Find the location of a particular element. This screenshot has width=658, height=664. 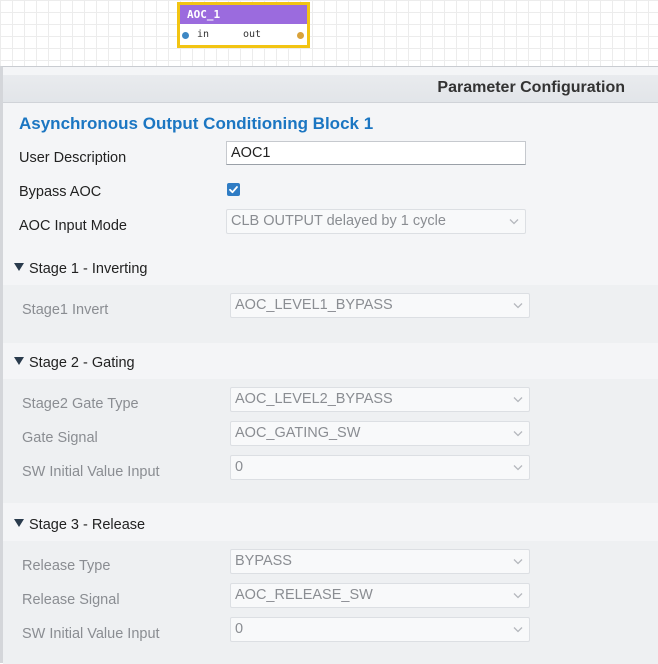

stage1-invert-select: AOC_LEVEL1_BYPASS is located at coordinates (380, 305).